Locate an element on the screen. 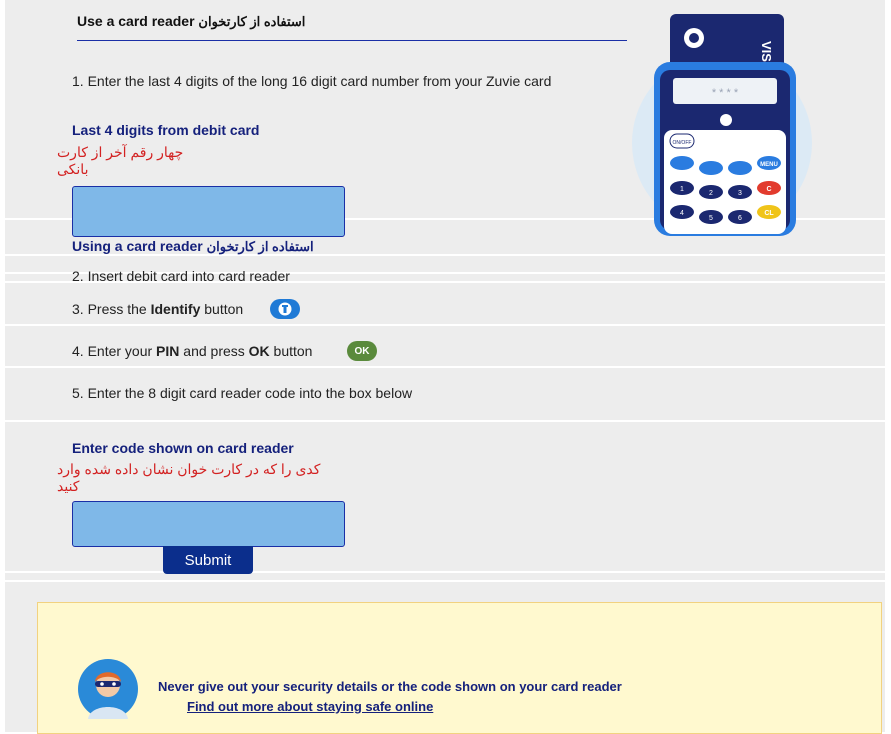 The width and height of the screenshot is (891, 734). page-title-fa: استفاده از کارتخوان is located at coordinates (252, 21).